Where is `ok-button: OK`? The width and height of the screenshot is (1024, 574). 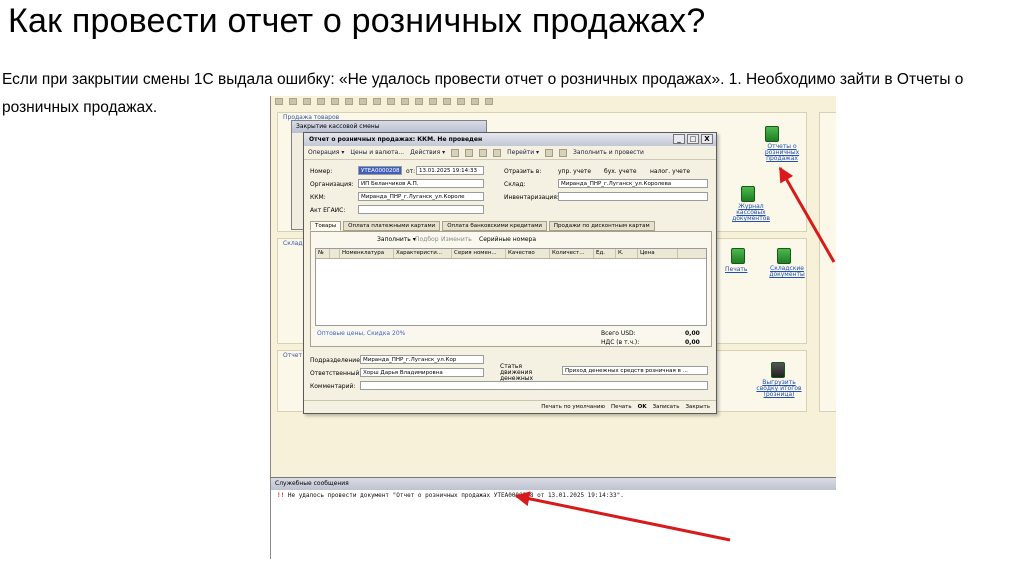
ok-button: OK is located at coordinates (642, 407).